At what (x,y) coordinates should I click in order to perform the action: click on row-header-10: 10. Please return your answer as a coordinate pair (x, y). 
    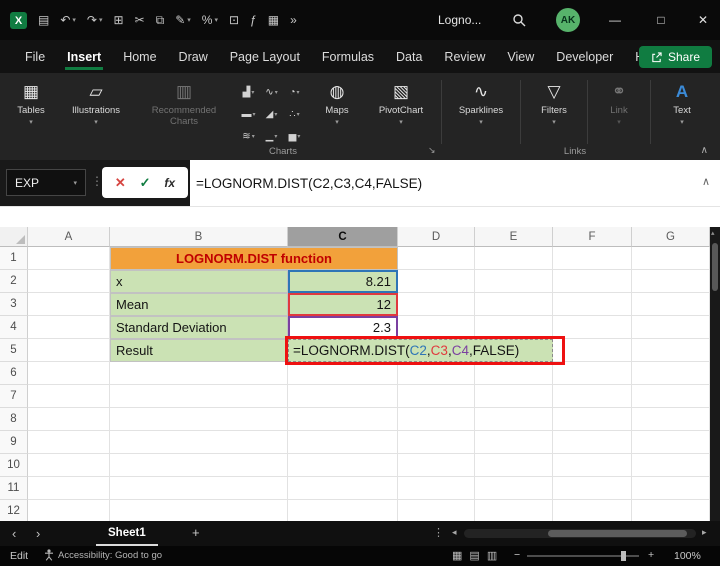
    Looking at the image, I should click on (14, 465).